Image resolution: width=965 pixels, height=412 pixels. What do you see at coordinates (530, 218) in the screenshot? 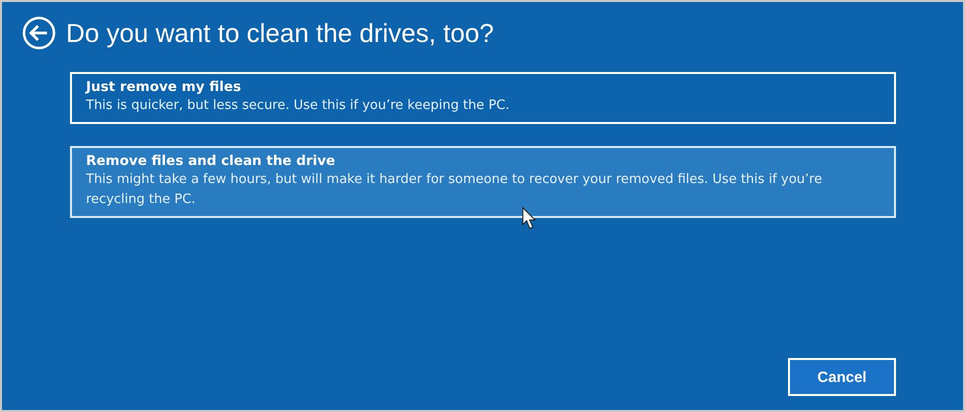
I see `mouse-pointer-icon` at bounding box center [530, 218].